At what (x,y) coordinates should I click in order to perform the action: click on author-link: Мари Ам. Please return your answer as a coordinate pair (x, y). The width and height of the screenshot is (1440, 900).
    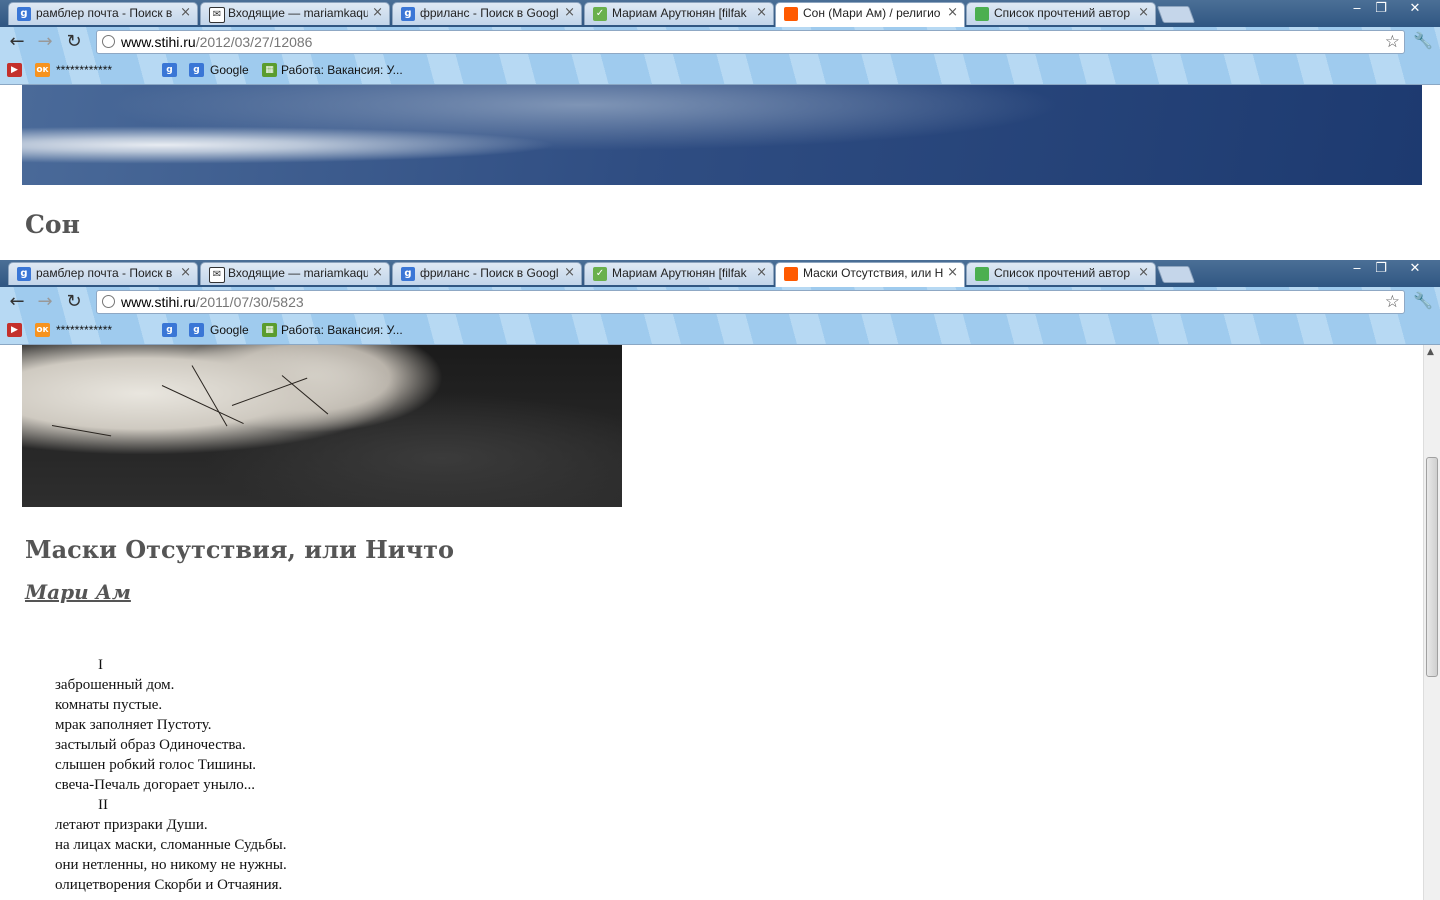
    Looking at the image, I should click on (78, 592).